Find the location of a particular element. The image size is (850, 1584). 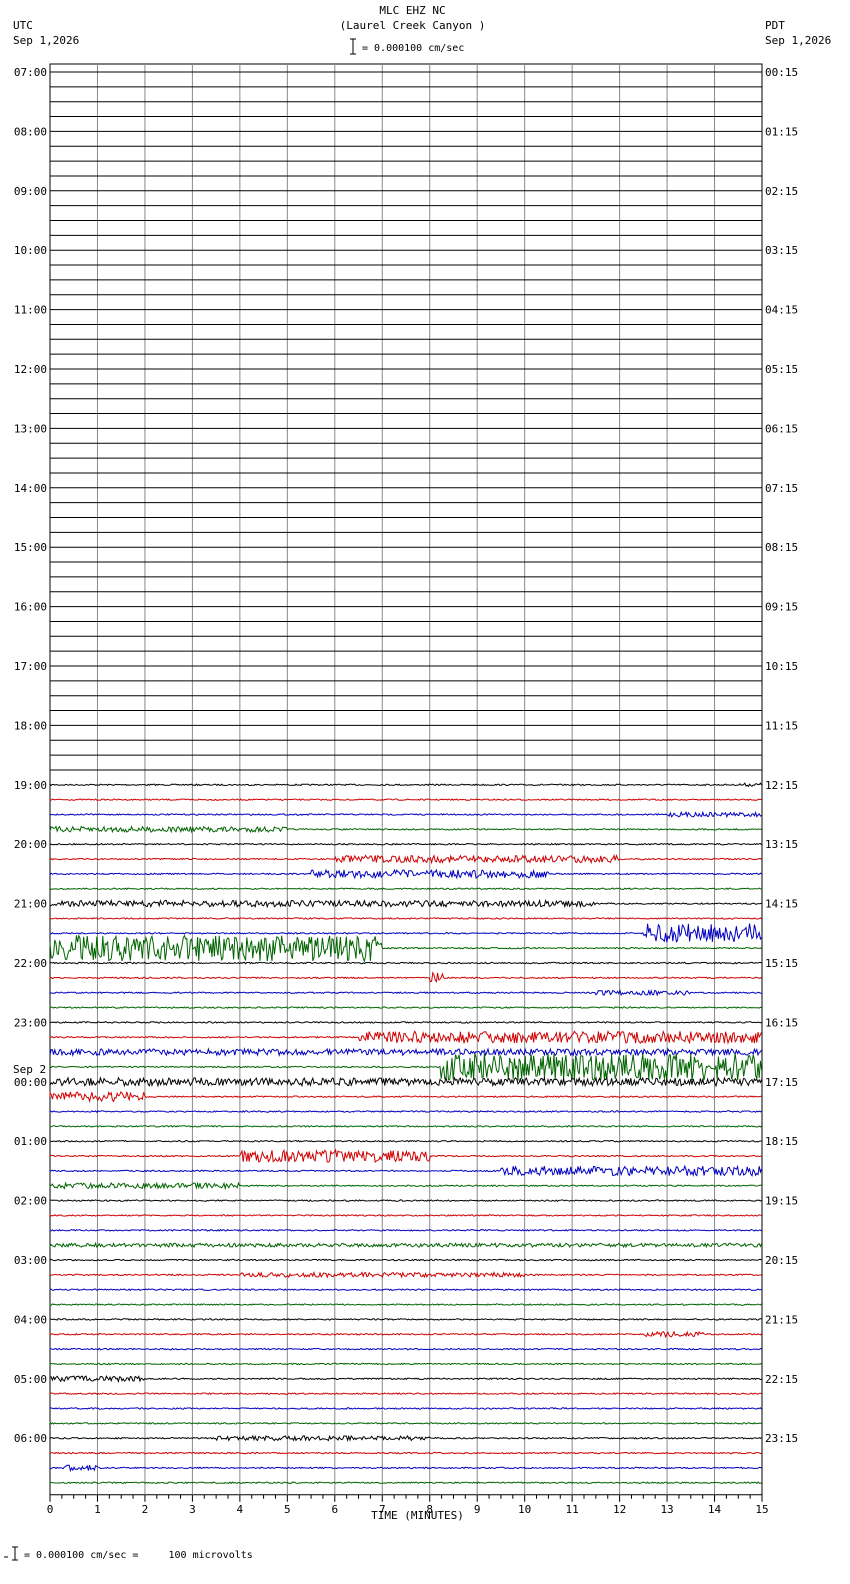

left-hour-label: 00:00 is located at coordinates (30, 1082).